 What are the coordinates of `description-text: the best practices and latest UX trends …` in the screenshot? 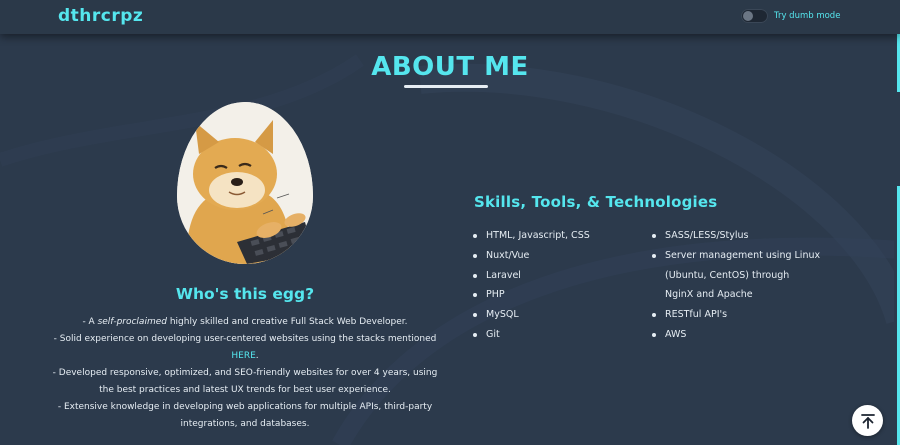 It's located at (245, 390).